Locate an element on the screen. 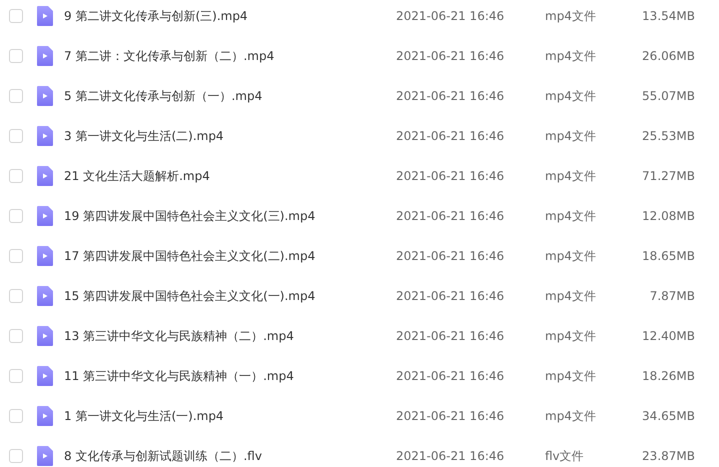 The height and width of the screenshot is (467, 719). file-name: 21 文化生活大题解析.mp4 is located at coordinates (230, 176).